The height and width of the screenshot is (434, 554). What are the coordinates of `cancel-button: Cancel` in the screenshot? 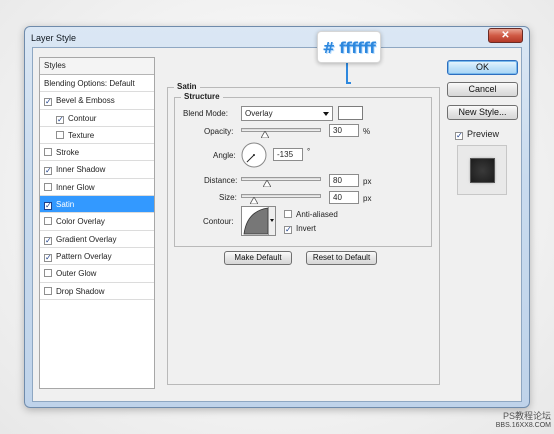 It's located at (482, 89).